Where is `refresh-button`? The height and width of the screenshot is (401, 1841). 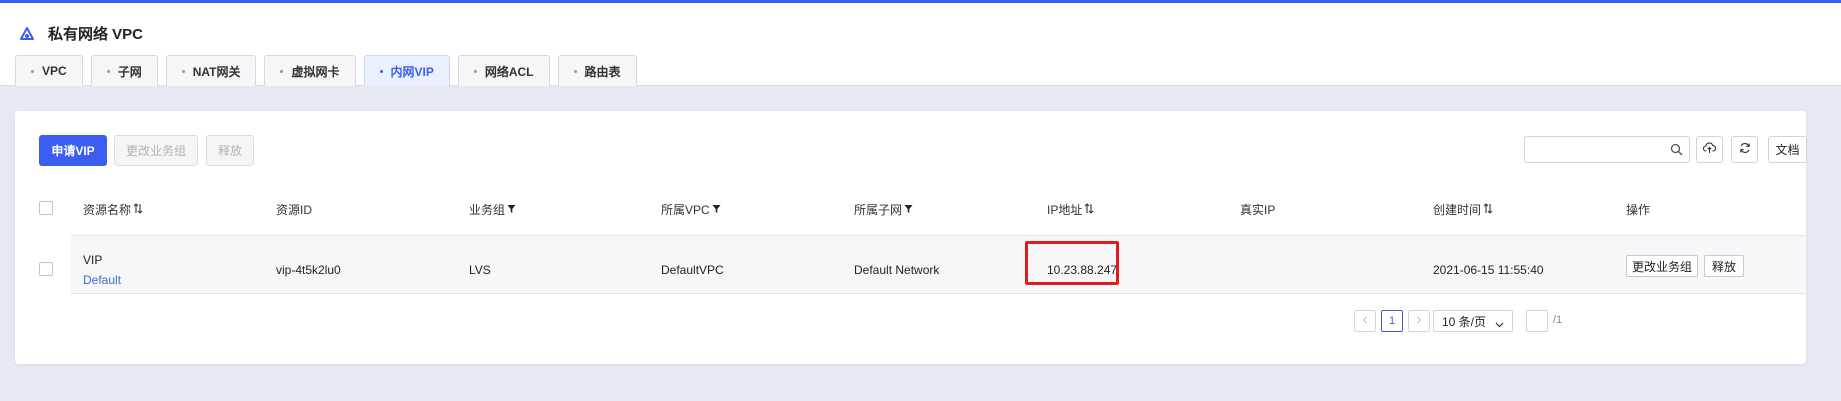
refresh-button is located at coordinates (1744, 149).